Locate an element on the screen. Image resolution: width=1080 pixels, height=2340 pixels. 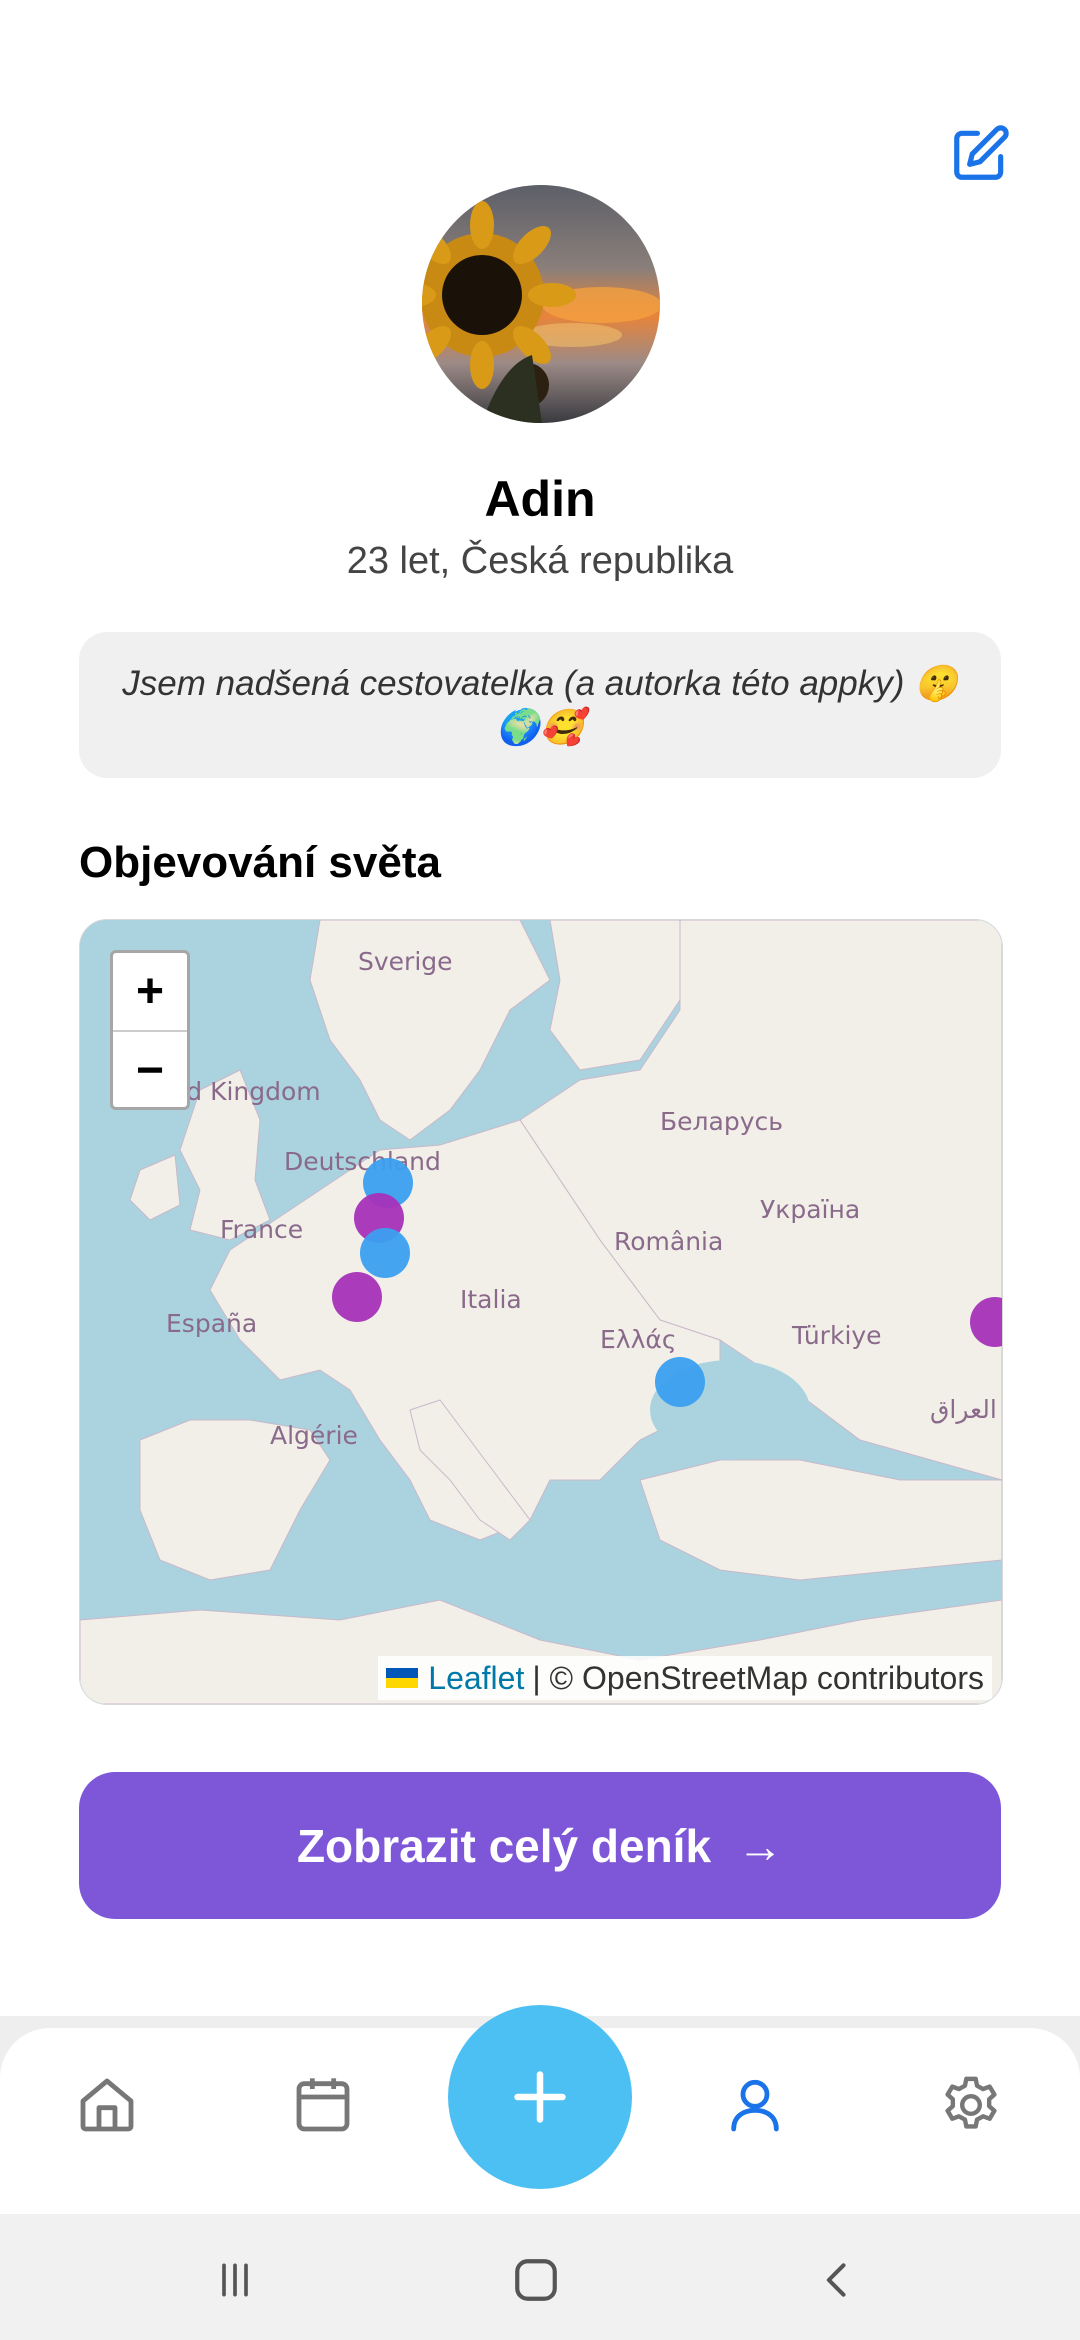
edit-profile-button is located at coordinates (980, 154).